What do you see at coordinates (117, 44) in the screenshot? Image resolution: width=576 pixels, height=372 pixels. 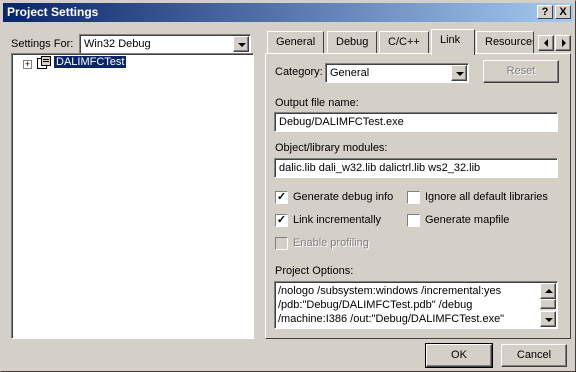 I see `settings-for-value: Win32 Debug` at bounding box center [117, 44].